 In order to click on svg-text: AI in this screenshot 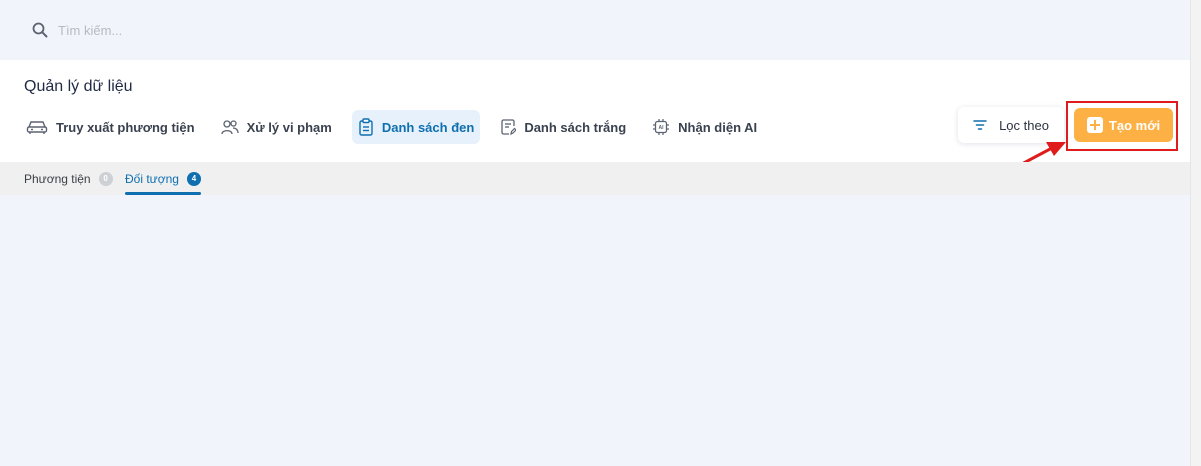, I will do `click(662, 128)`.